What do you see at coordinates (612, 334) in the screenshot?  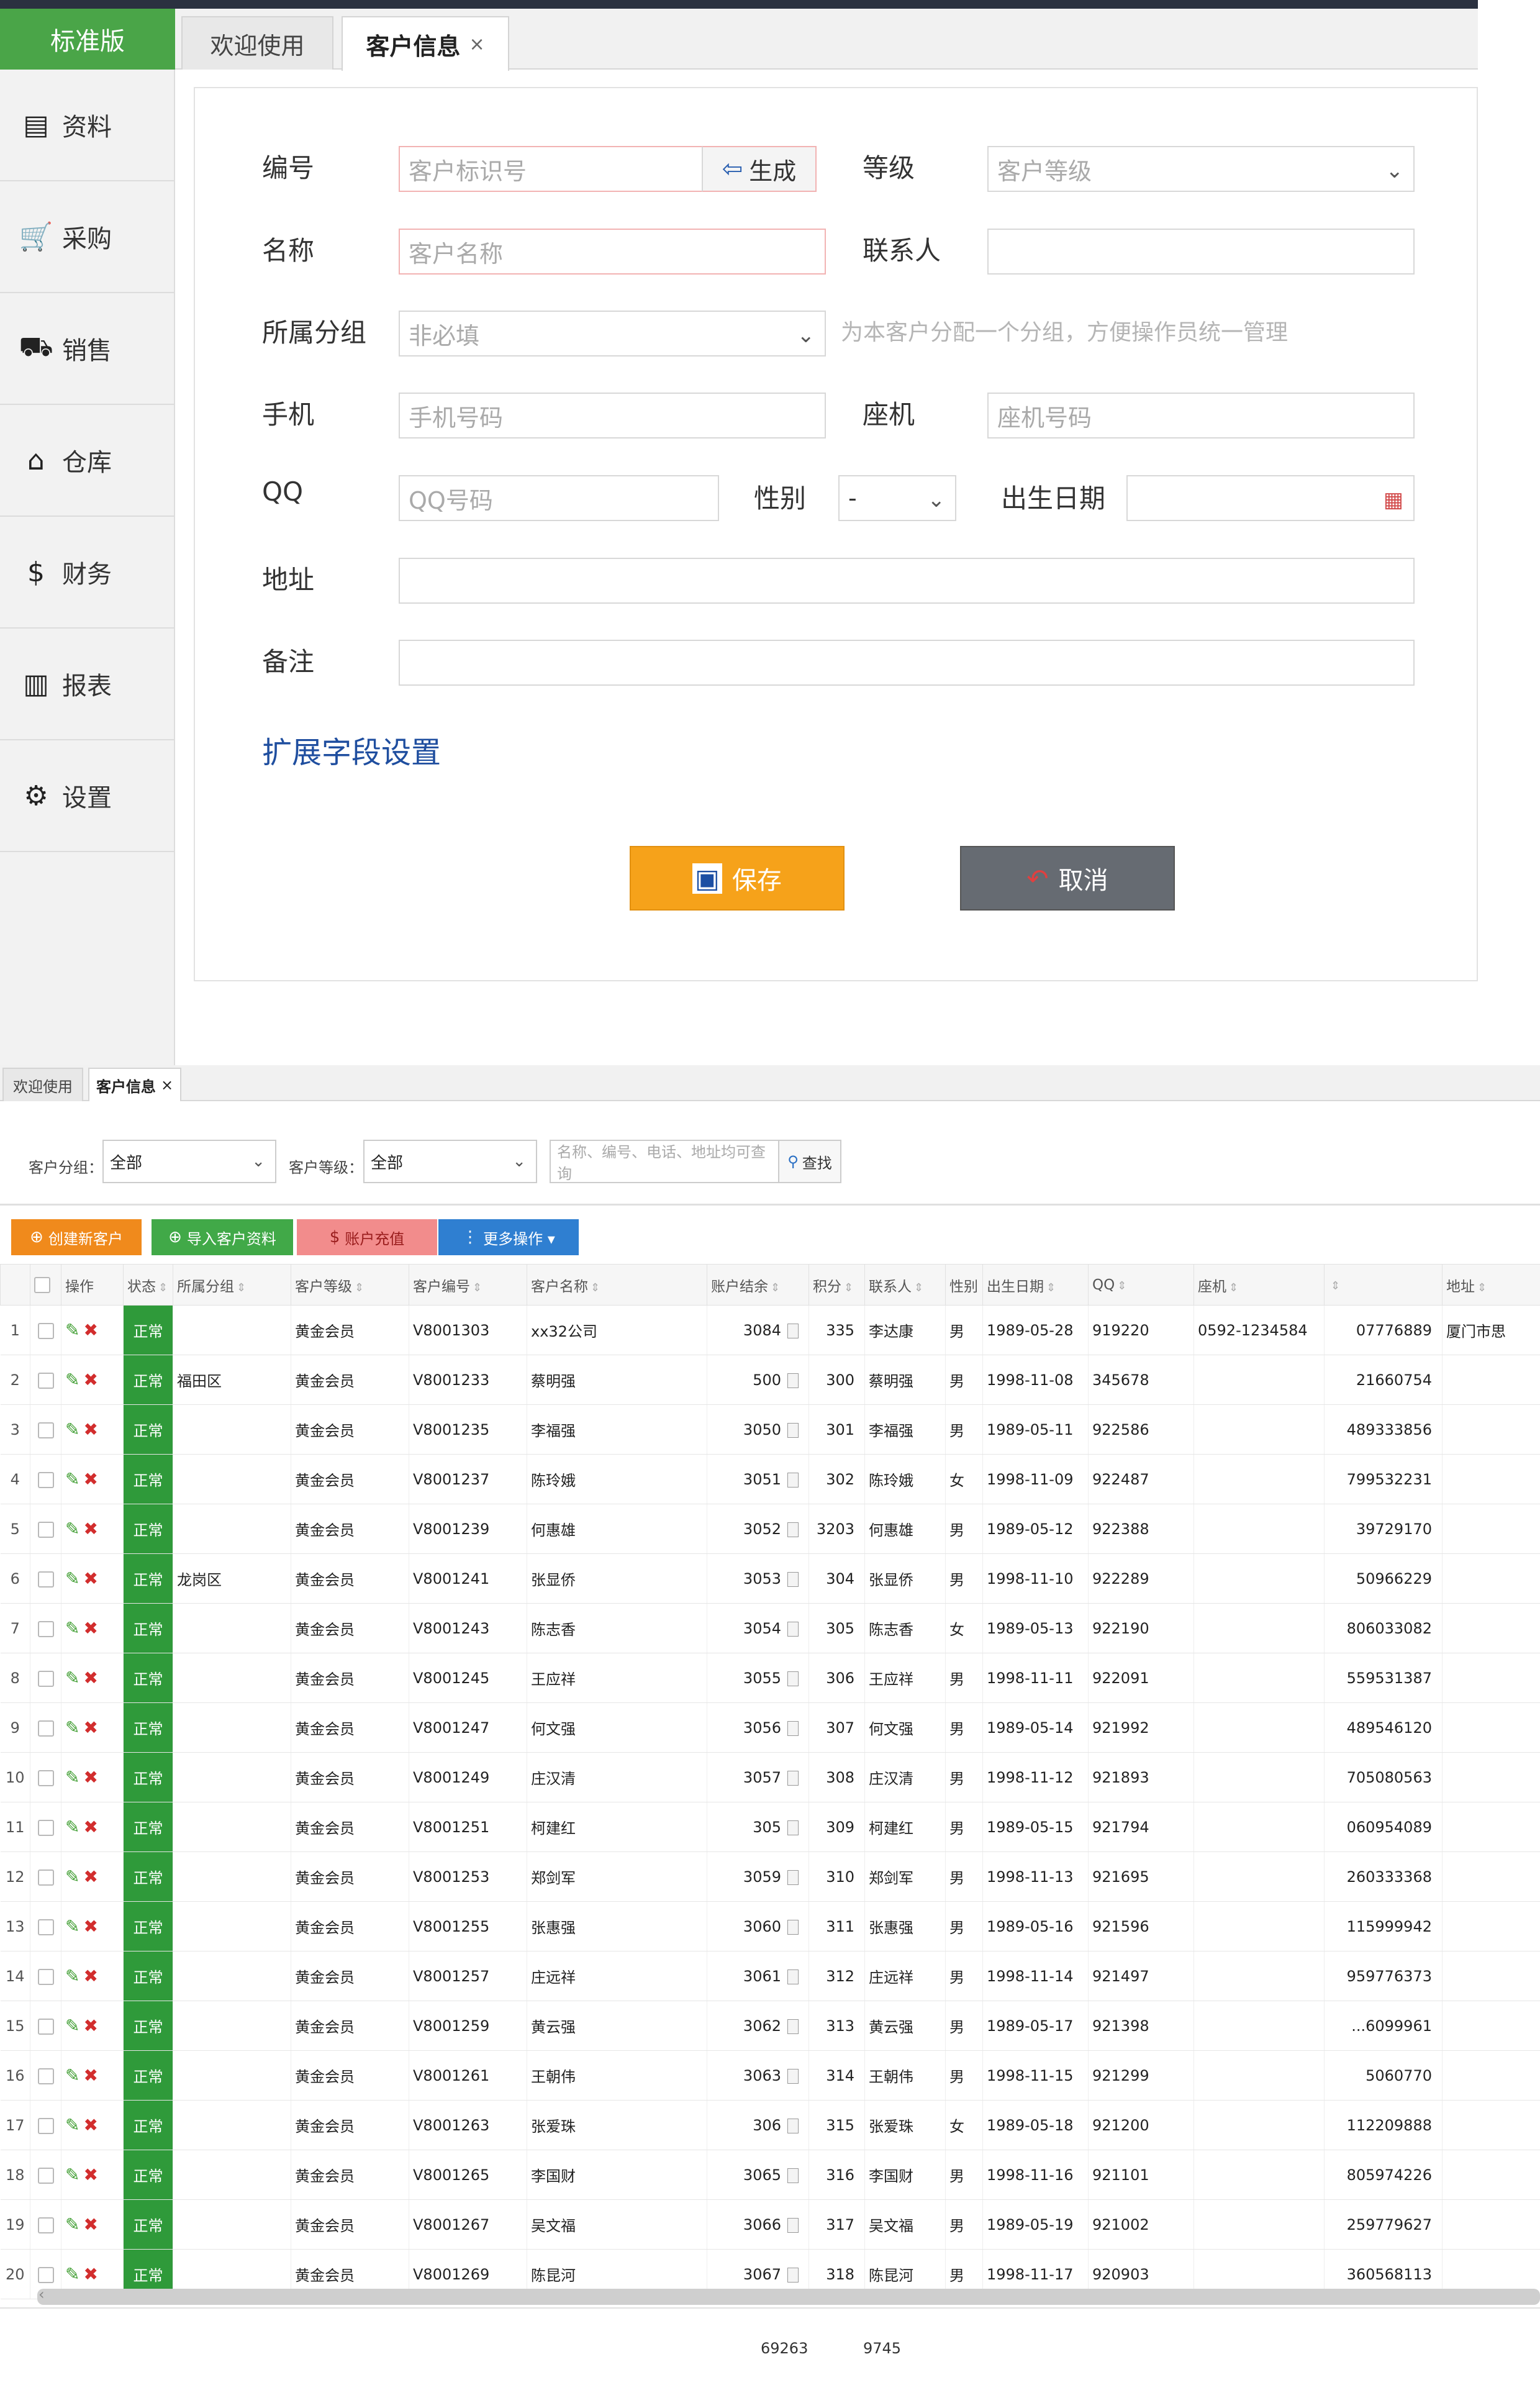 I see `group-select: 非必填 ⌄` at bounding box center [612, 334].